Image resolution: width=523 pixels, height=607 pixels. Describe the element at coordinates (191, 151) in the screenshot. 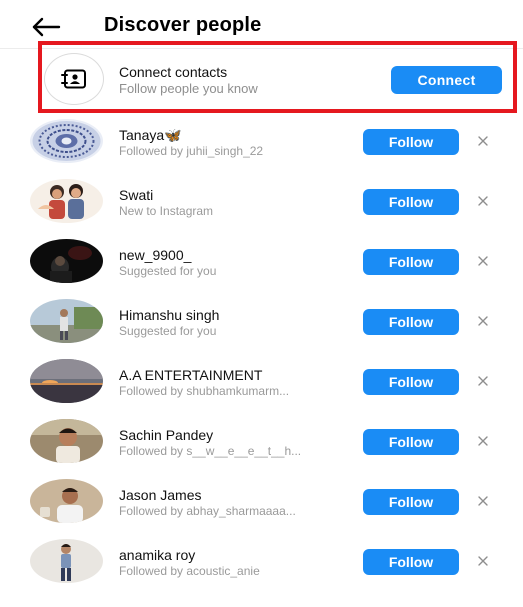

I see `user-subtitle: Followed by juhii_singh_22` at that location.